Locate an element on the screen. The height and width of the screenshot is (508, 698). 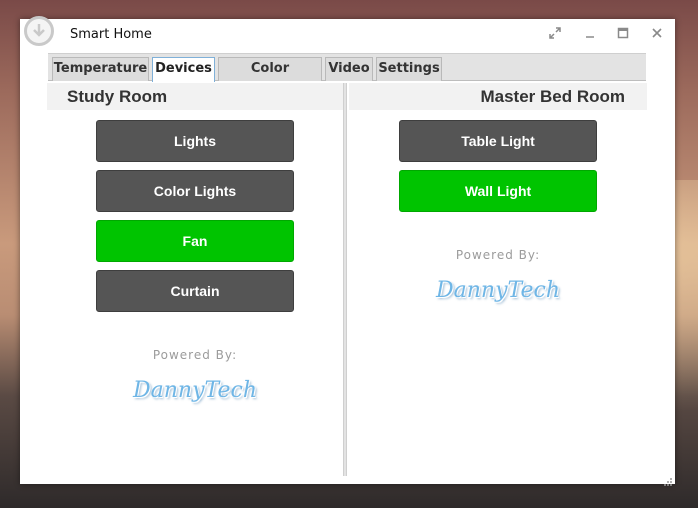
tab-temperature: Temperature is located at coordinates (100, 69).